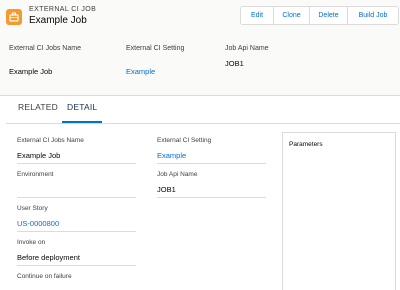 The width and height of the screenshot is (400, 290). Describe the element at coordinates (45, 48) in the screenshot. I see `highlight-label-jobs-name: External CI Jobs Name` at that location.